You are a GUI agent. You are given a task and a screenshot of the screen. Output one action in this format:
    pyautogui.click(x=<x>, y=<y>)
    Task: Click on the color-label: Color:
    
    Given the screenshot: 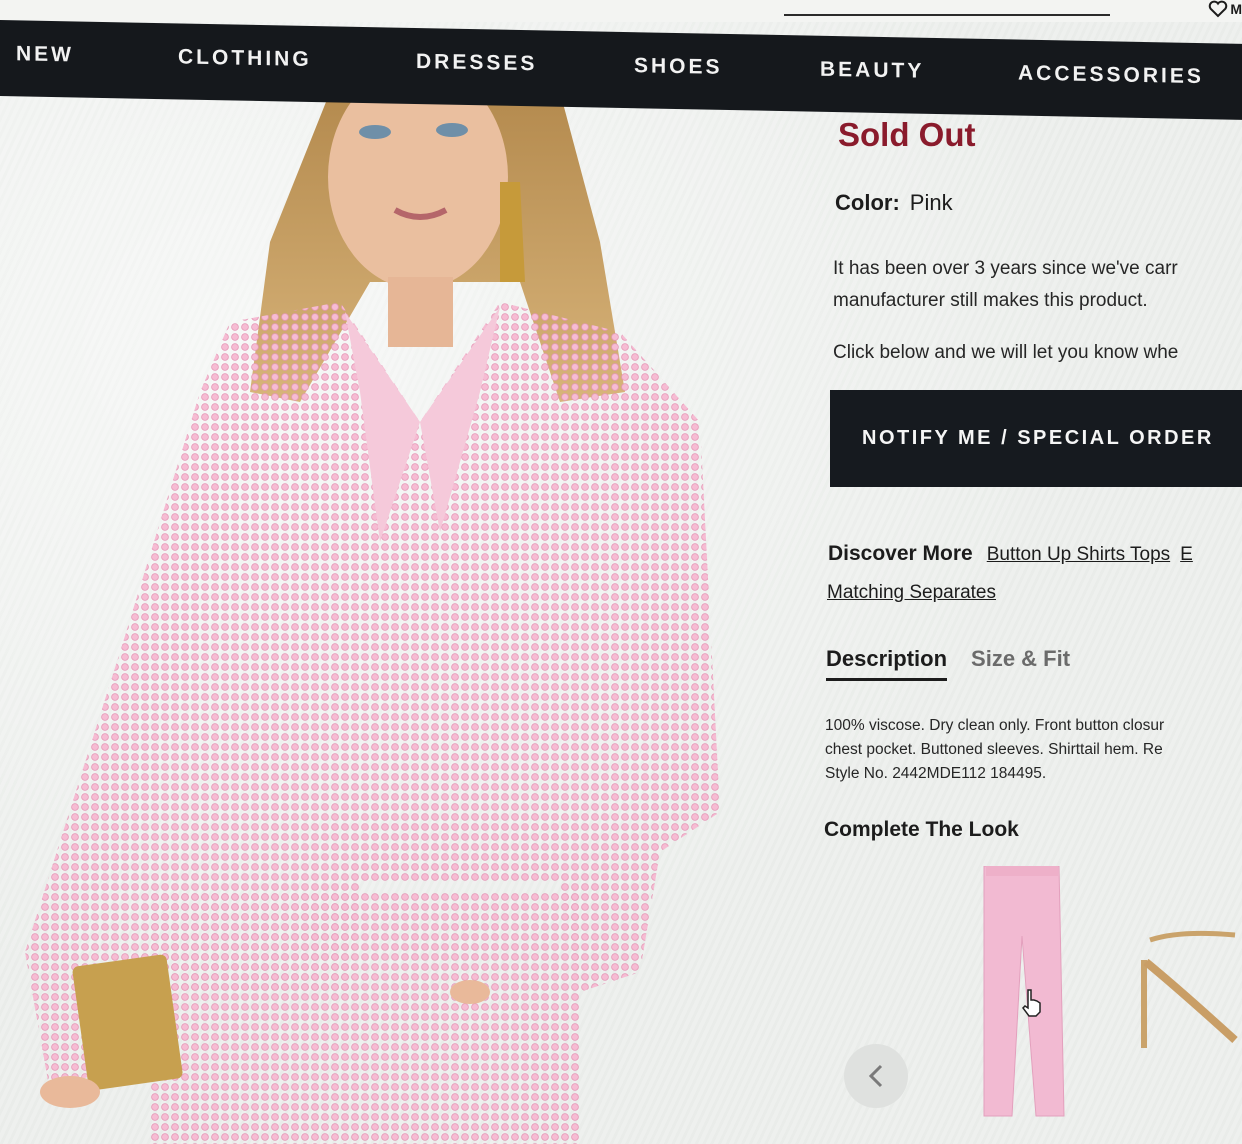 What is the action you would take?
    pyautogui.click(x=867, y=202)
    